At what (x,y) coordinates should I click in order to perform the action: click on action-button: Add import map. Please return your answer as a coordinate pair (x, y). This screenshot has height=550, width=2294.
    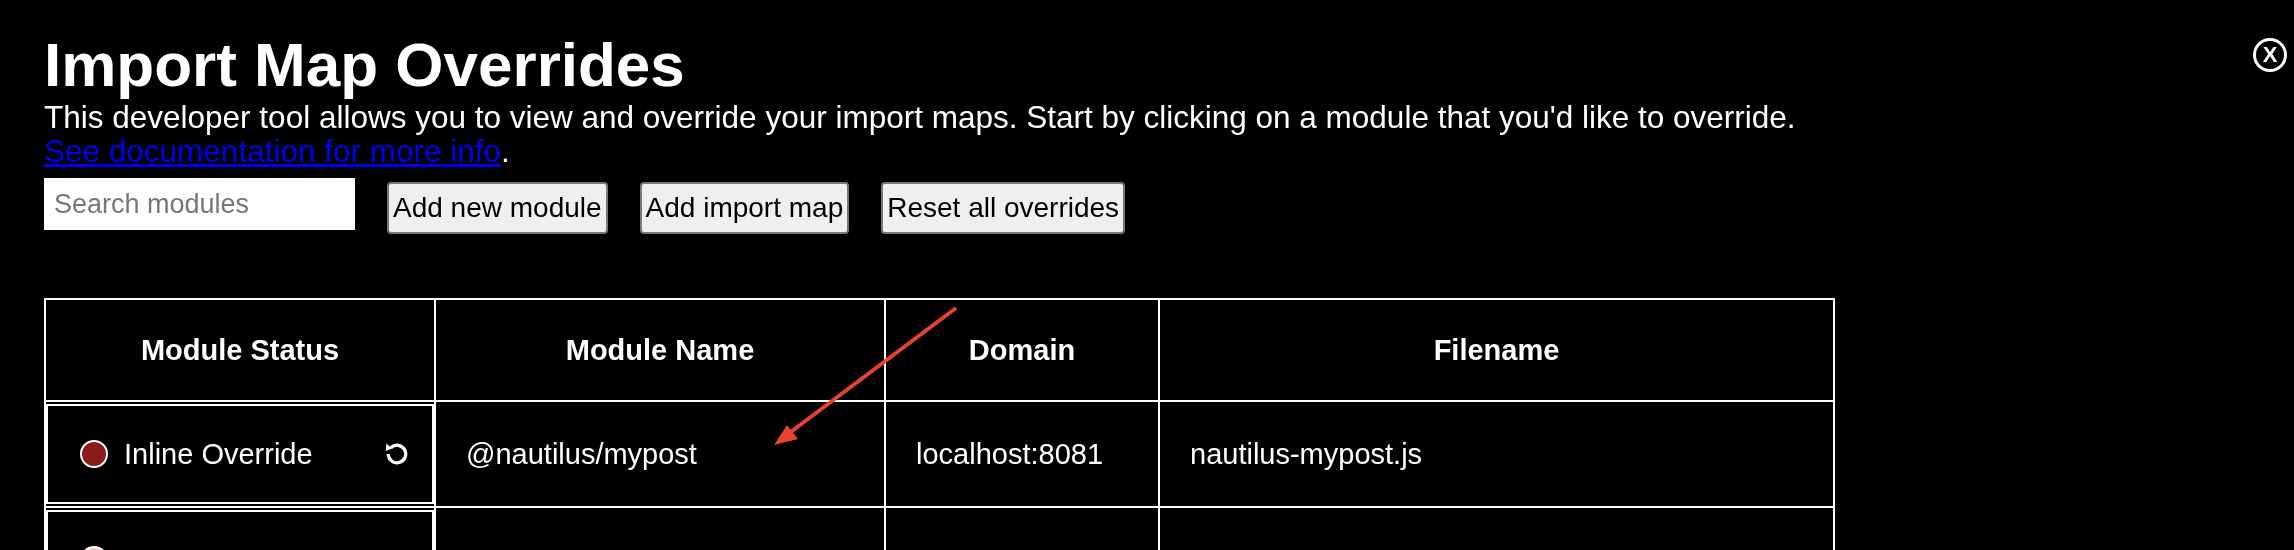
    Looking at the image, I should click on (744, 208).